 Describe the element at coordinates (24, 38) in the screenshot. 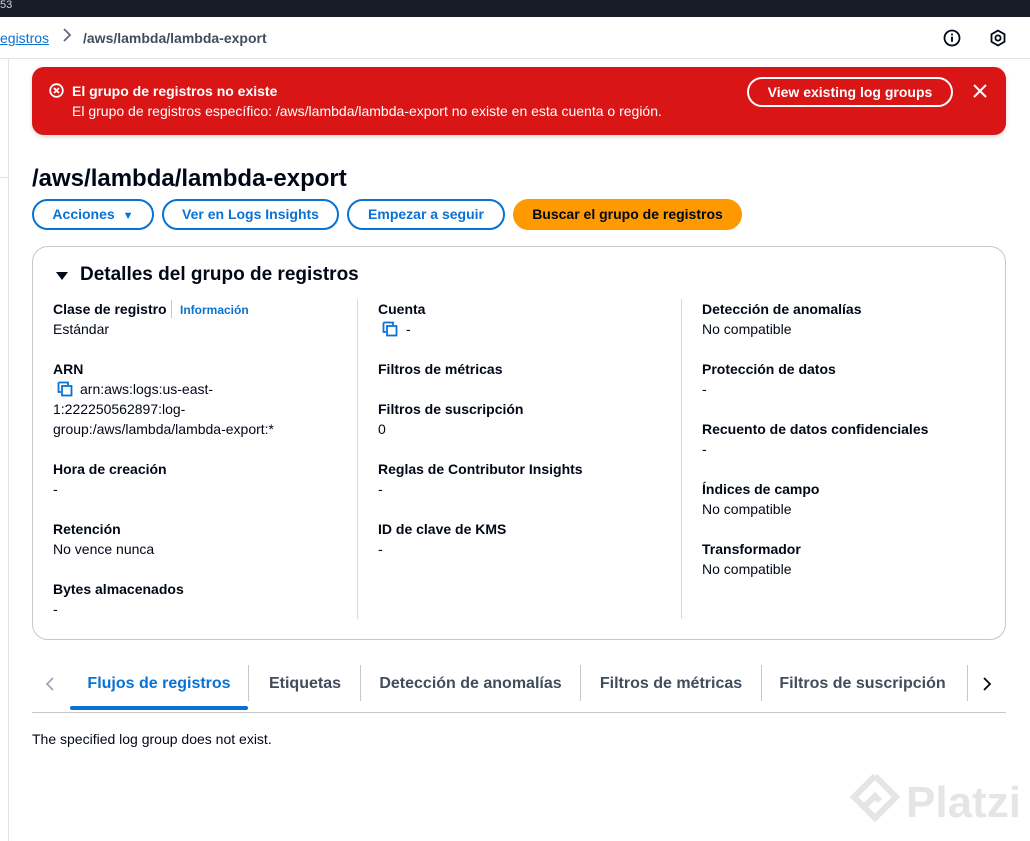

I see `breadcrumb-parent-link: egistros` at that location.